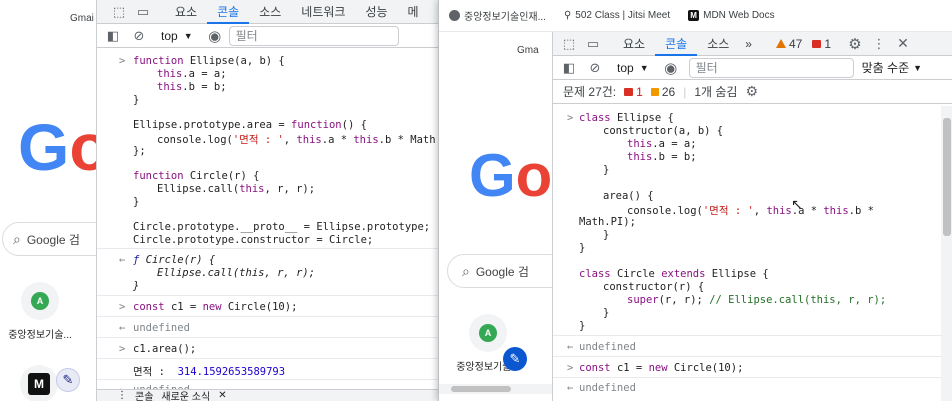 The image size is (952, 401). I want to click on code-comment: // Ellipse.call(this, r, r);, so click(798, 300).